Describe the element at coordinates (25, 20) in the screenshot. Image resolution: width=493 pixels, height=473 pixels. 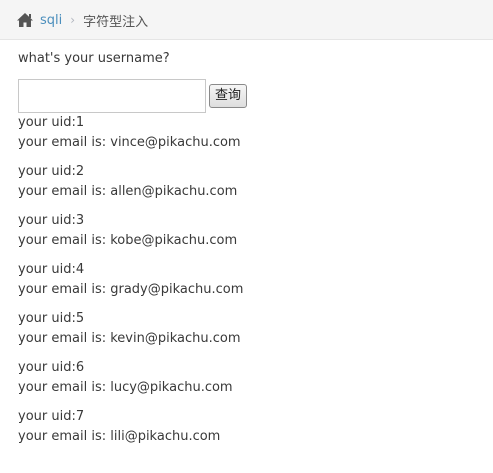
I see `home-icon` at that location.